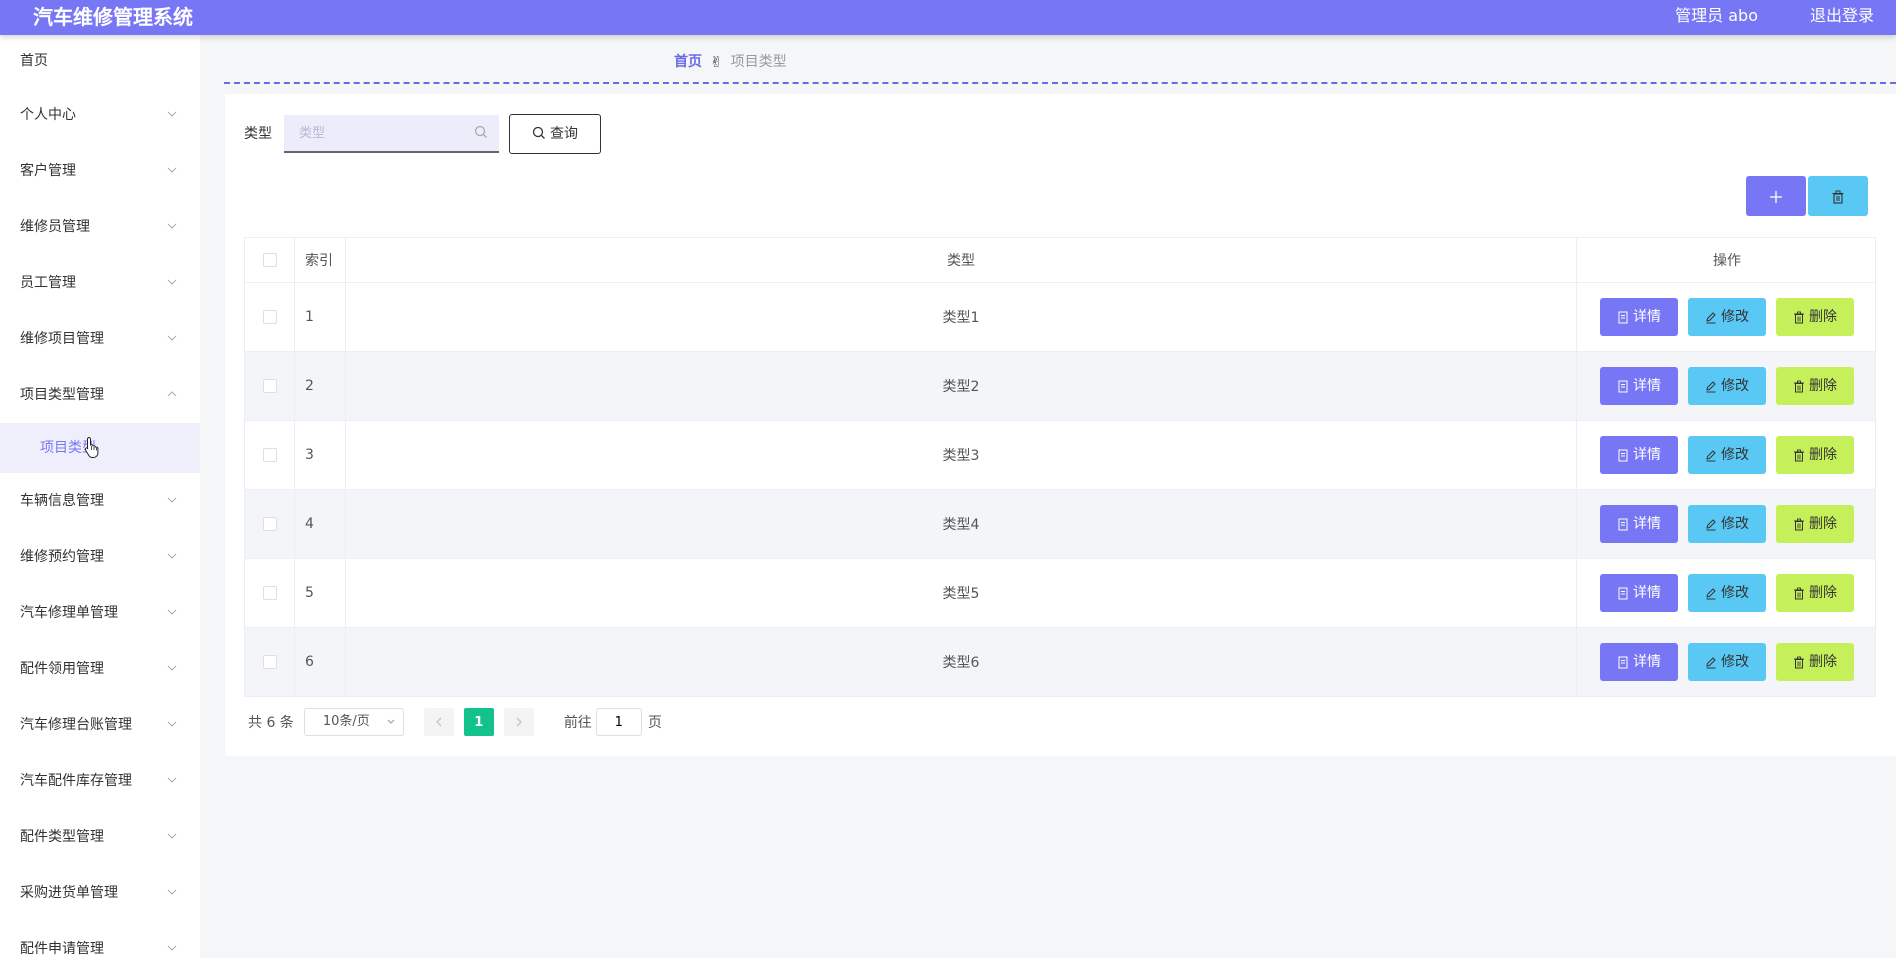 Image resolution: width=1896 pixels, height=958 pixels. What do you see at coordinates (100, 395) in the screenshot?
I see `sidebar-menu-item: 项目类型管理` at bounding box center [100, 395].